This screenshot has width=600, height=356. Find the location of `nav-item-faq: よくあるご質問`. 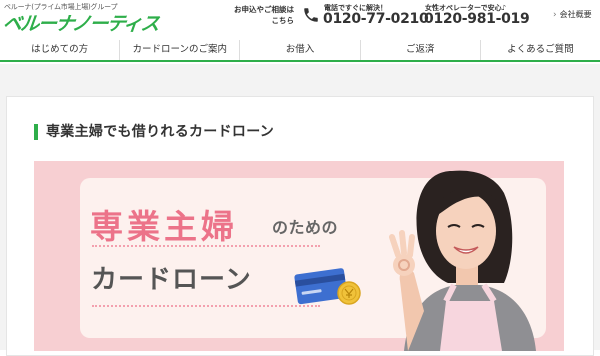

nav-item-faq: よくあるご質問 is located at coordinates (539, 50).